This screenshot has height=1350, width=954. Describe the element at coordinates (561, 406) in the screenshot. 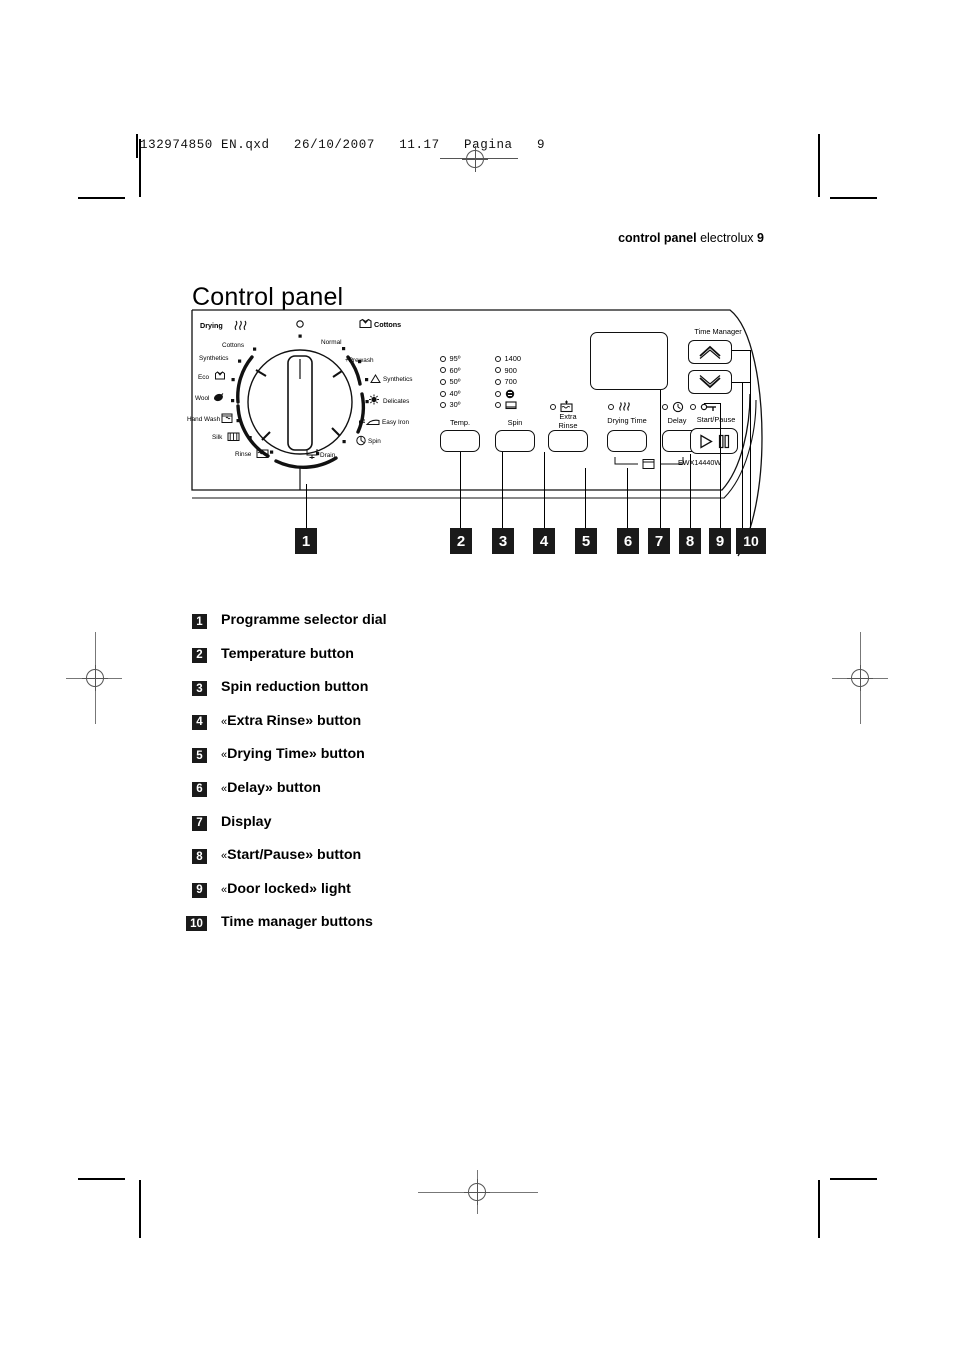

I see `extra-rinse-option` at that location.